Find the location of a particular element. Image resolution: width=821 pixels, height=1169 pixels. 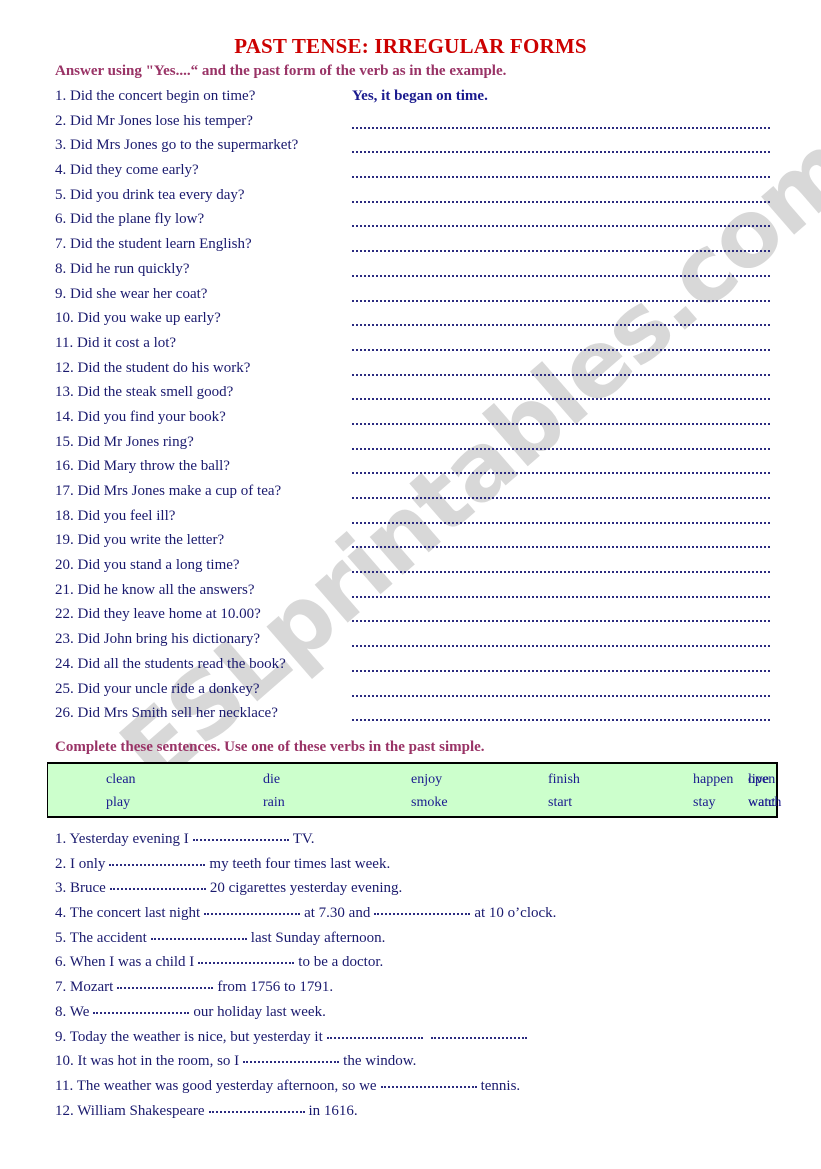

question-row: 8. Did he run quickly? is located at coordinates (410, 271).